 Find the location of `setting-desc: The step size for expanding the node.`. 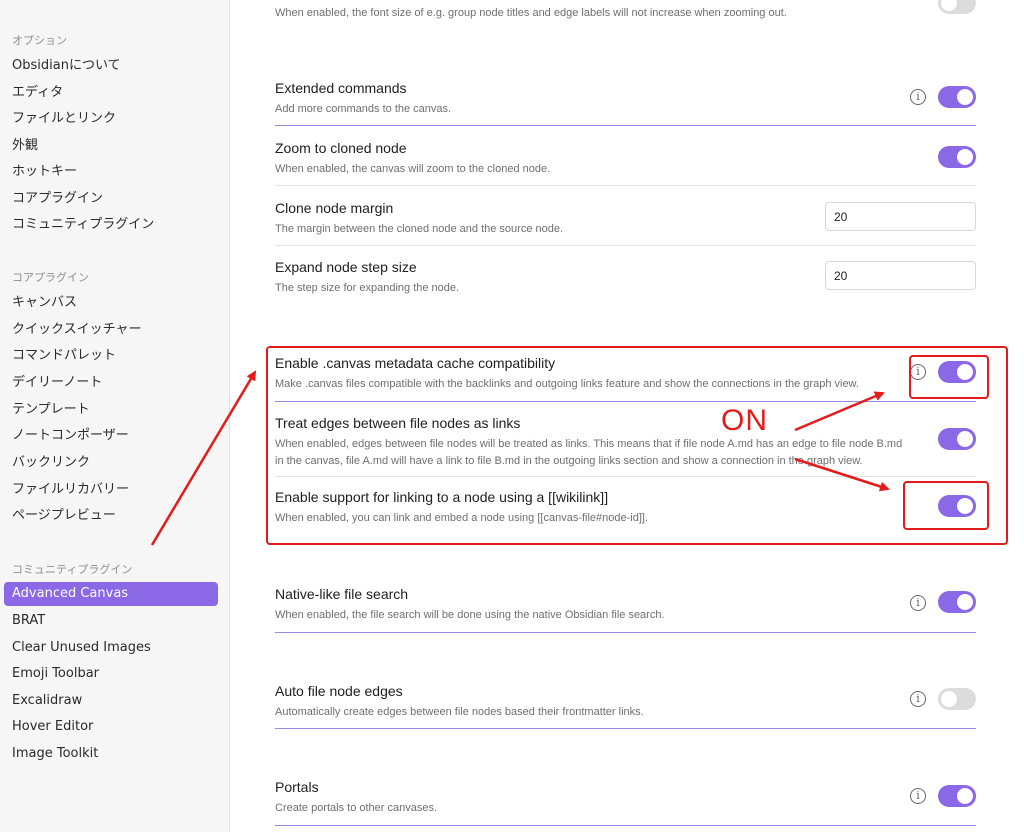

setting-desc: The step size for expanding the node. is located at coordinates (367, 288).